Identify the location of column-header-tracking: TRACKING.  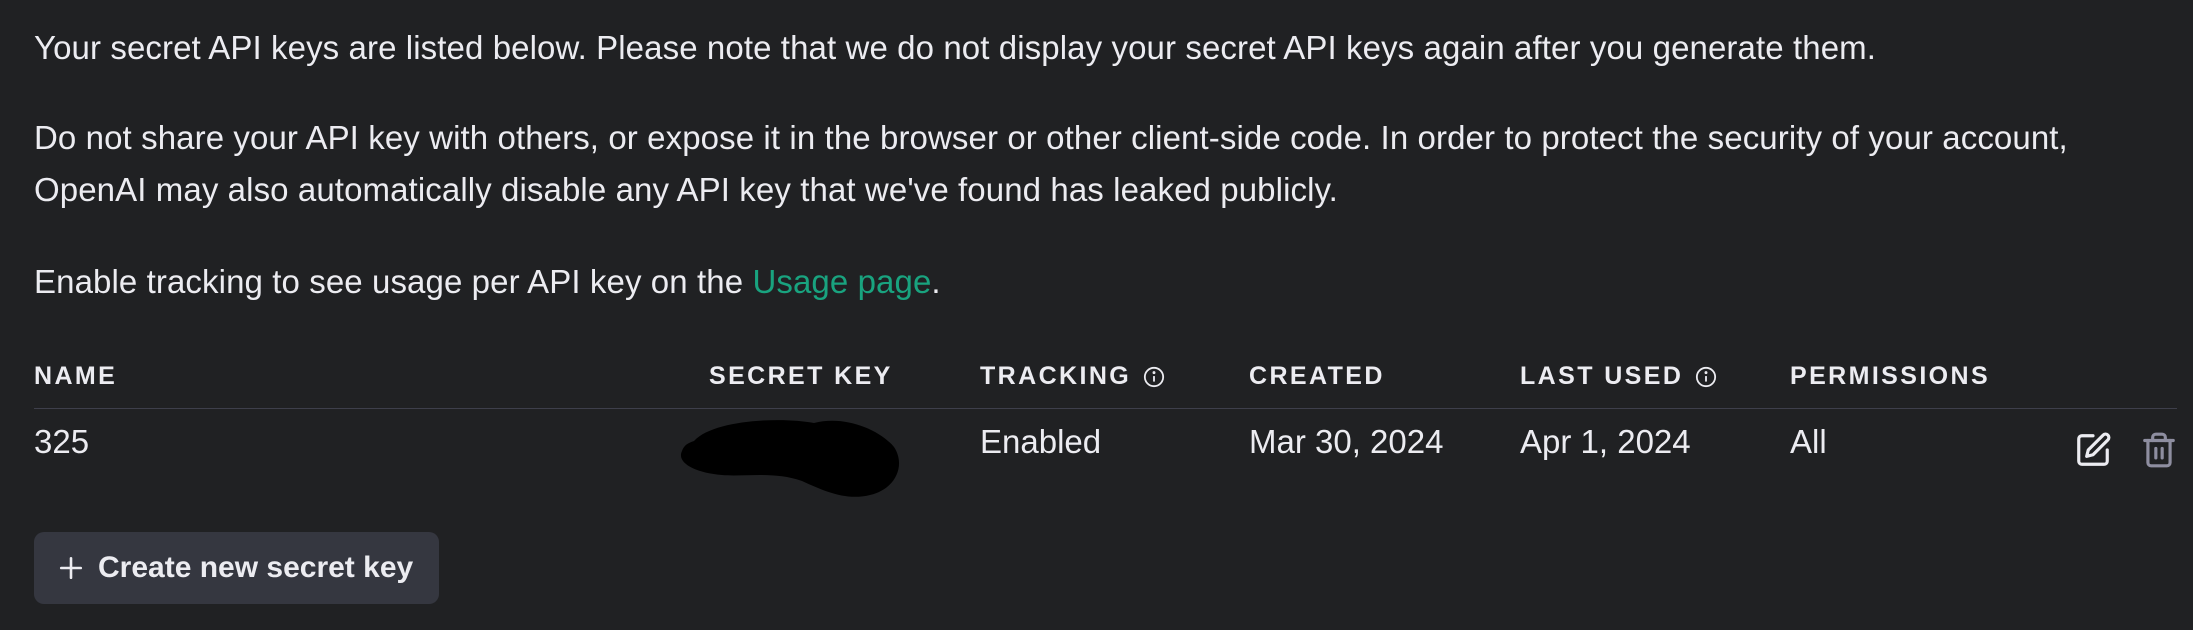
(1072, 376).